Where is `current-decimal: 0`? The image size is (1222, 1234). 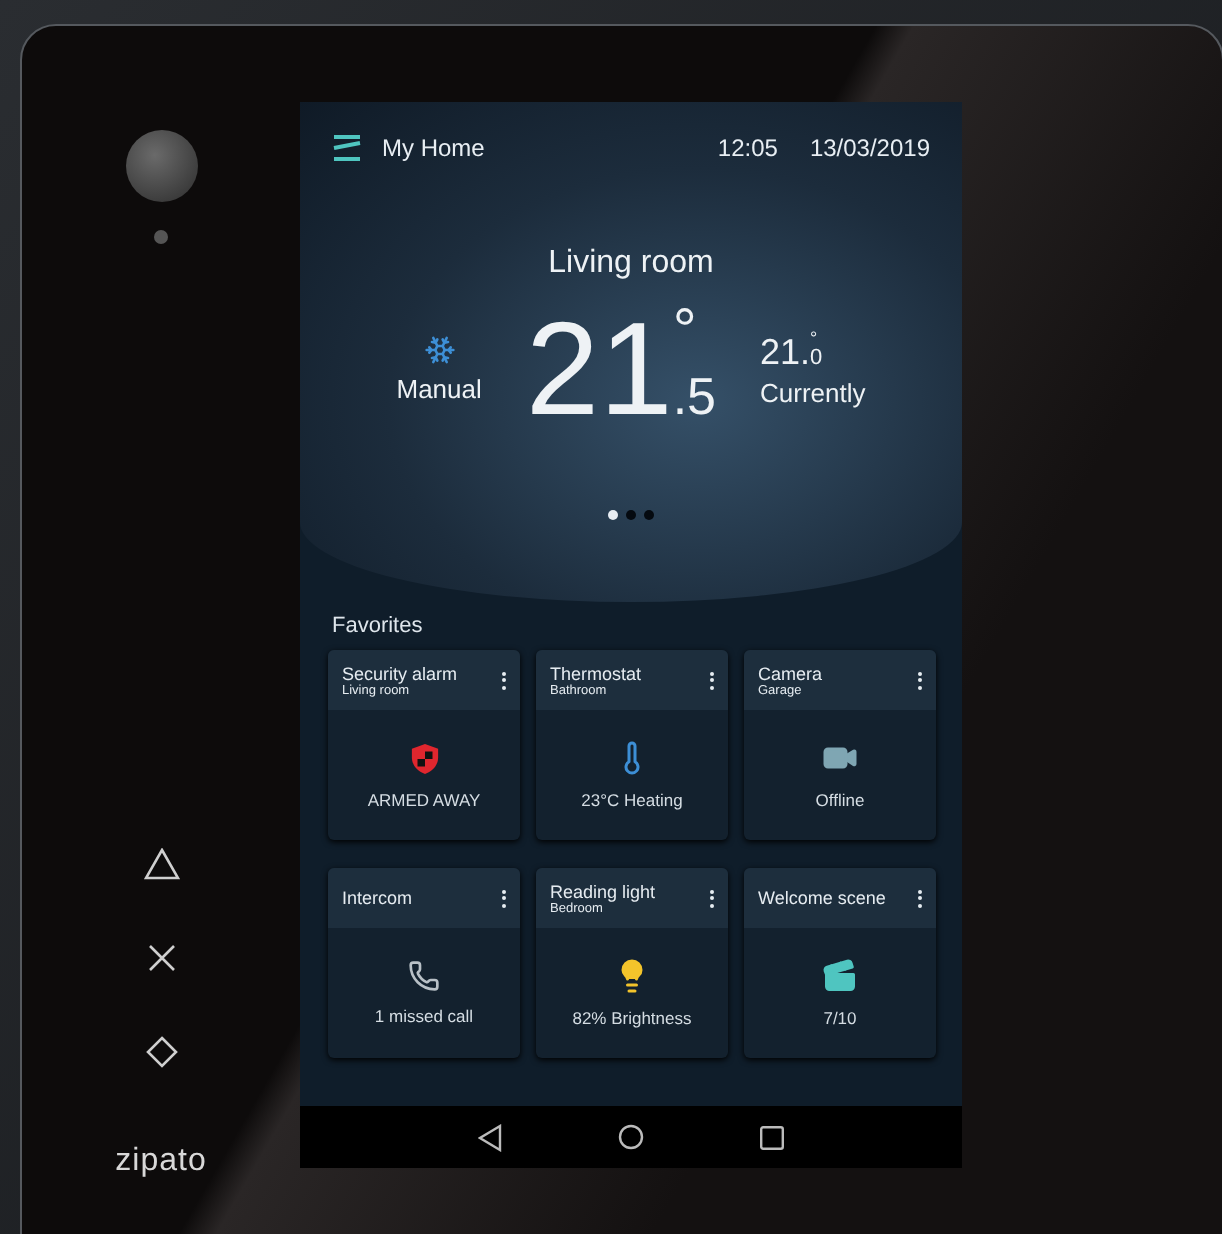
current-decimal: 0 is located at coordinates (816, 358).